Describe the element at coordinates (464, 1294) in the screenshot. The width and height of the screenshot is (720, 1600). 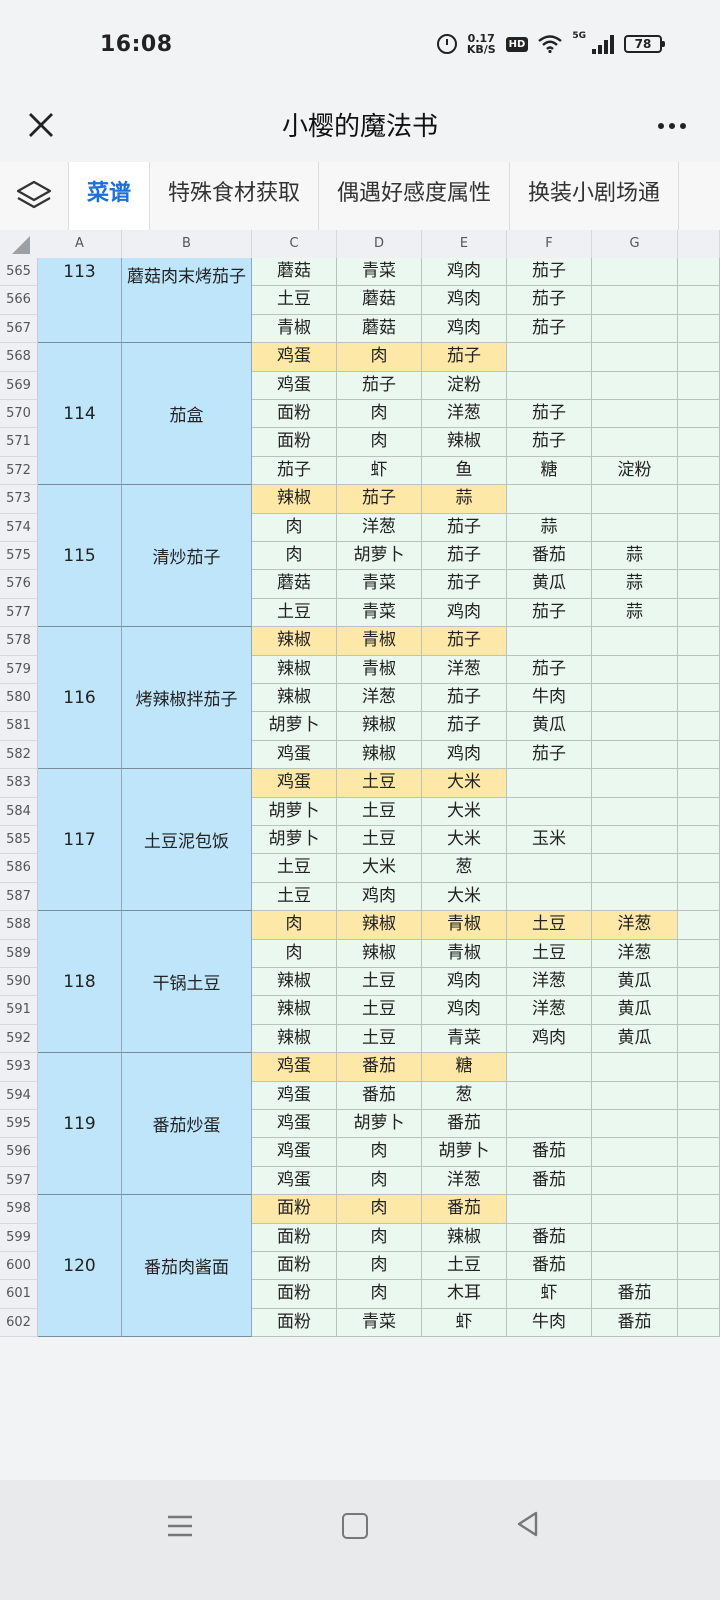
I see `ingredient-cell: 木耳` at that location.